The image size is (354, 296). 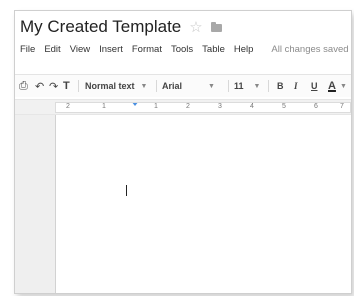 What do you see at coordinates (316, 106) in the screenshot?
I see `ruler-label: 6` at bounding box center [316, 106].